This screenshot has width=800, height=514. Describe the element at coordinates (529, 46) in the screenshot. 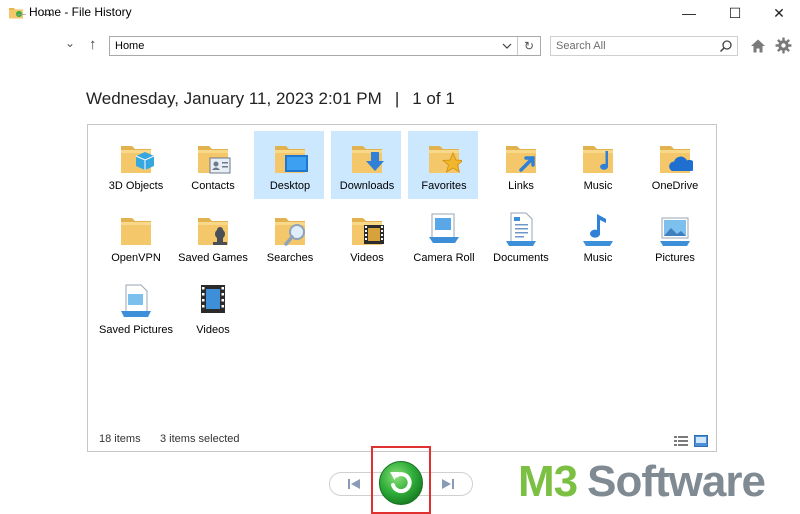

I see `refresh-icon: ↻` at that location.